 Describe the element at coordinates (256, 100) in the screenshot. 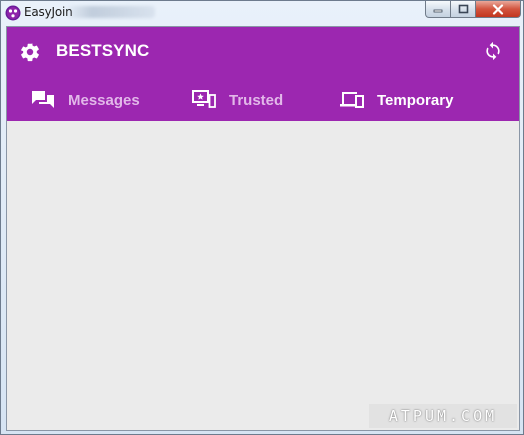

I see `tab-trusted-label: Trusted` at that location.